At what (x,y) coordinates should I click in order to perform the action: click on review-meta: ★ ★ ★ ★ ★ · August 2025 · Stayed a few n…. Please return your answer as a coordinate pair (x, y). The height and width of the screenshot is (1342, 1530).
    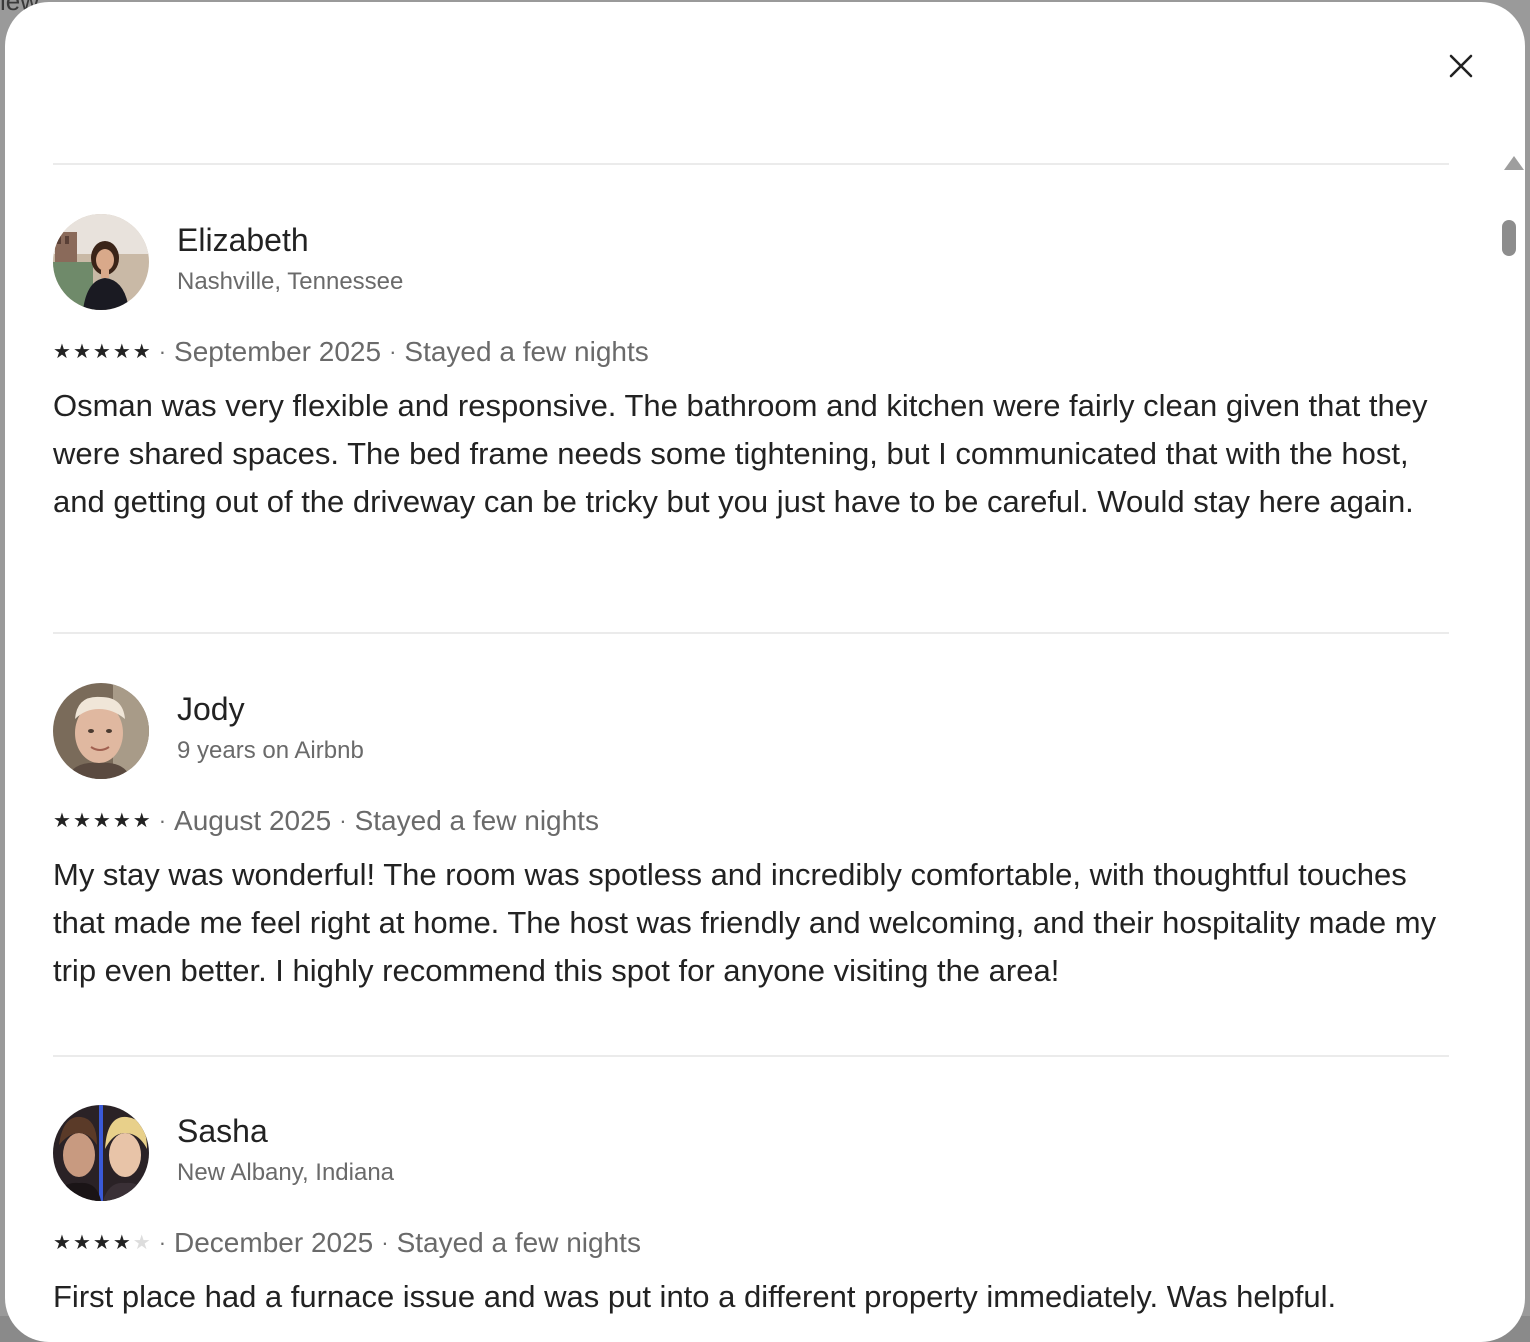
    Looking at the image, I should click on (326, 821).